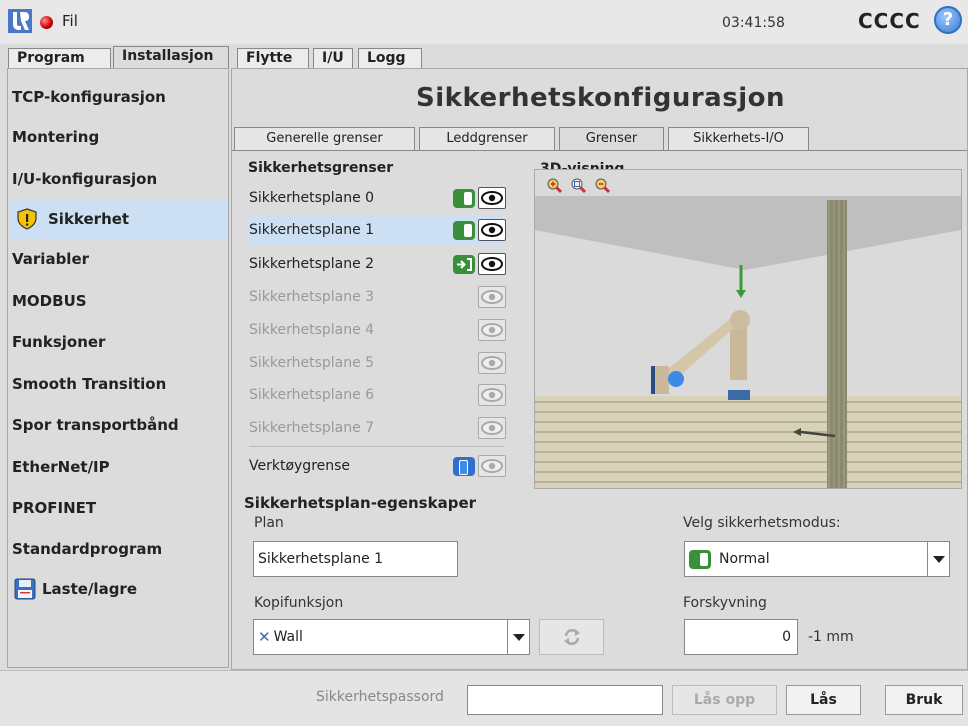 This screenshot has width=968, height=726. What do you see at coordinates (376, 297) in the screenshot?
I see `plane-row-3: Sikkerhetsplane 3` at bounding box center [376, 297].